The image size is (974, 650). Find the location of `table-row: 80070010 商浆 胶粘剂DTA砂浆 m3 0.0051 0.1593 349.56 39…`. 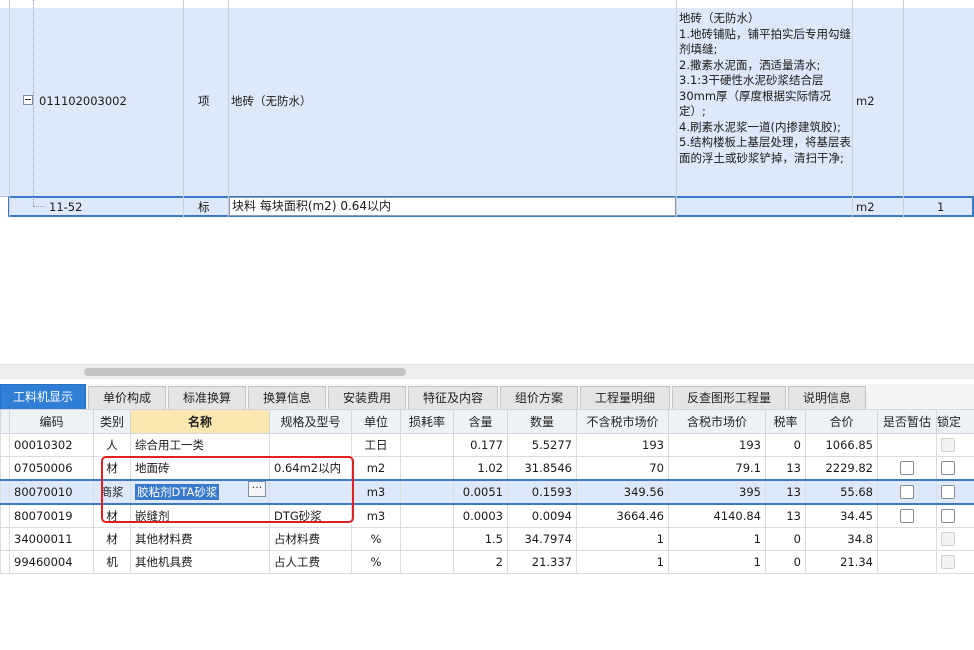

table-row: 80070010 商浆 胶粘剂DTA砂浆 m3 0.0051 0.1593 349.56 39… is located at coordinates (487, 492).